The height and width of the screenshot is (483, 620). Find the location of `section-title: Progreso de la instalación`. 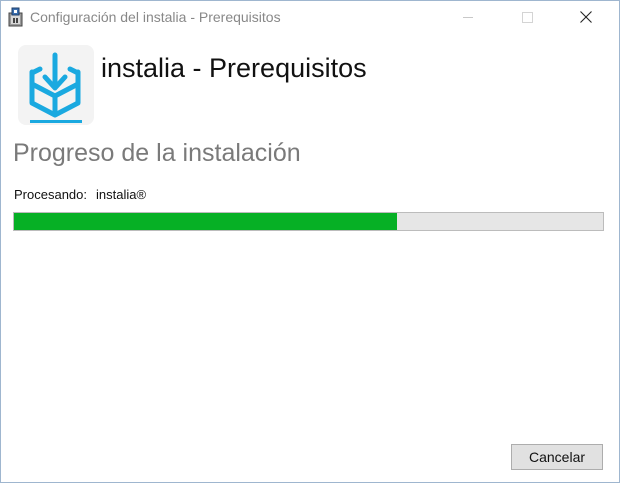

section-title: Progreso de la instalación is located at coordinates (157, 153).